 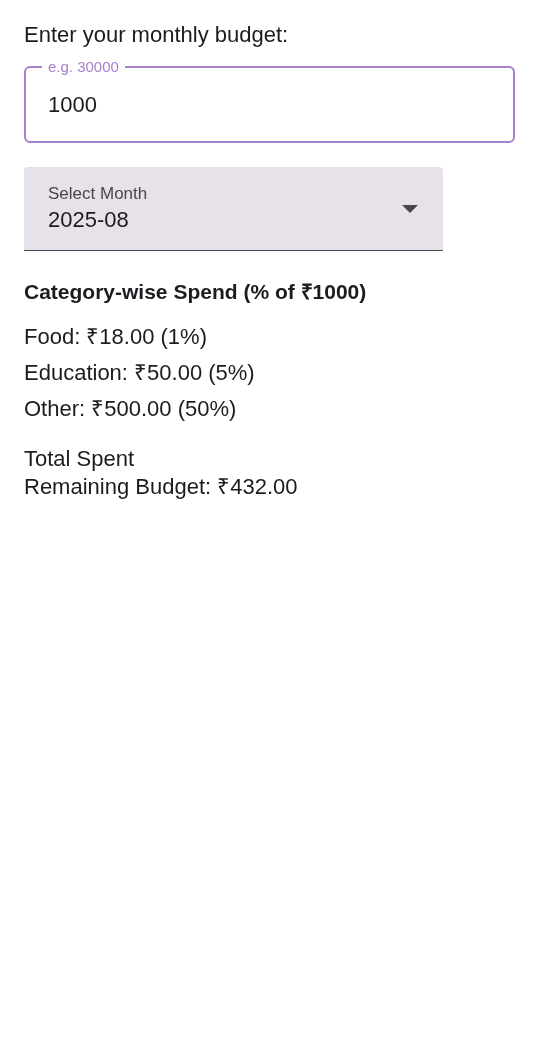 What do you see at coordinates (89, 219) in the screenshot?
I see `selected-month: 2025-08` at bounding box center [89, 219].